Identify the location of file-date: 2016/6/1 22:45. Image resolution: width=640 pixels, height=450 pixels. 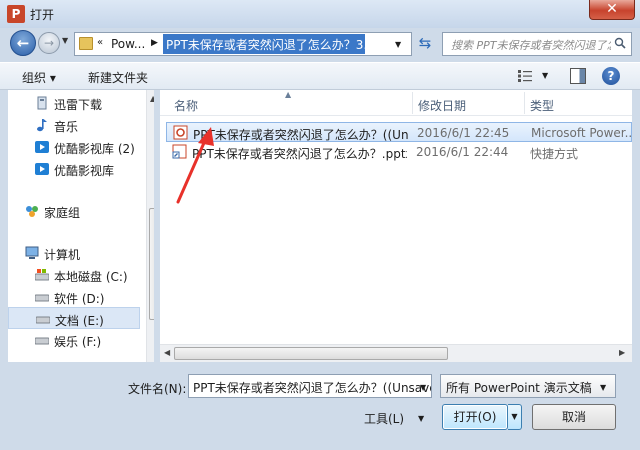
(463, 133).